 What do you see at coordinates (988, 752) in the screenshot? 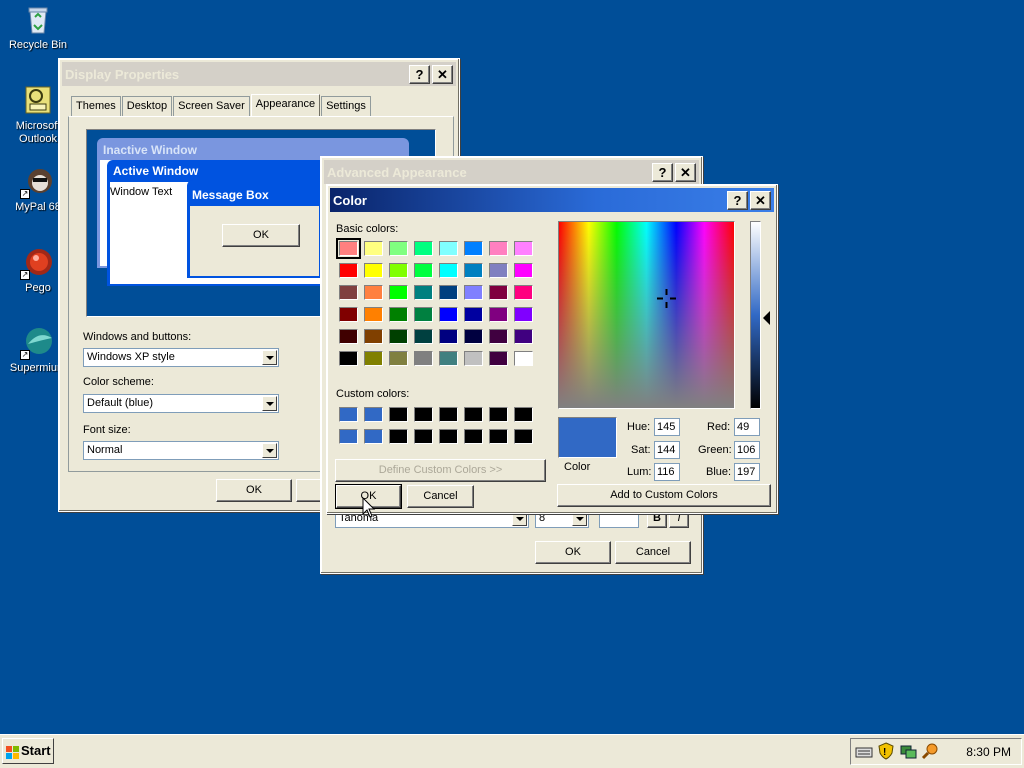
I see `clock: 8:30 PM` at bounding box center [988, 752].